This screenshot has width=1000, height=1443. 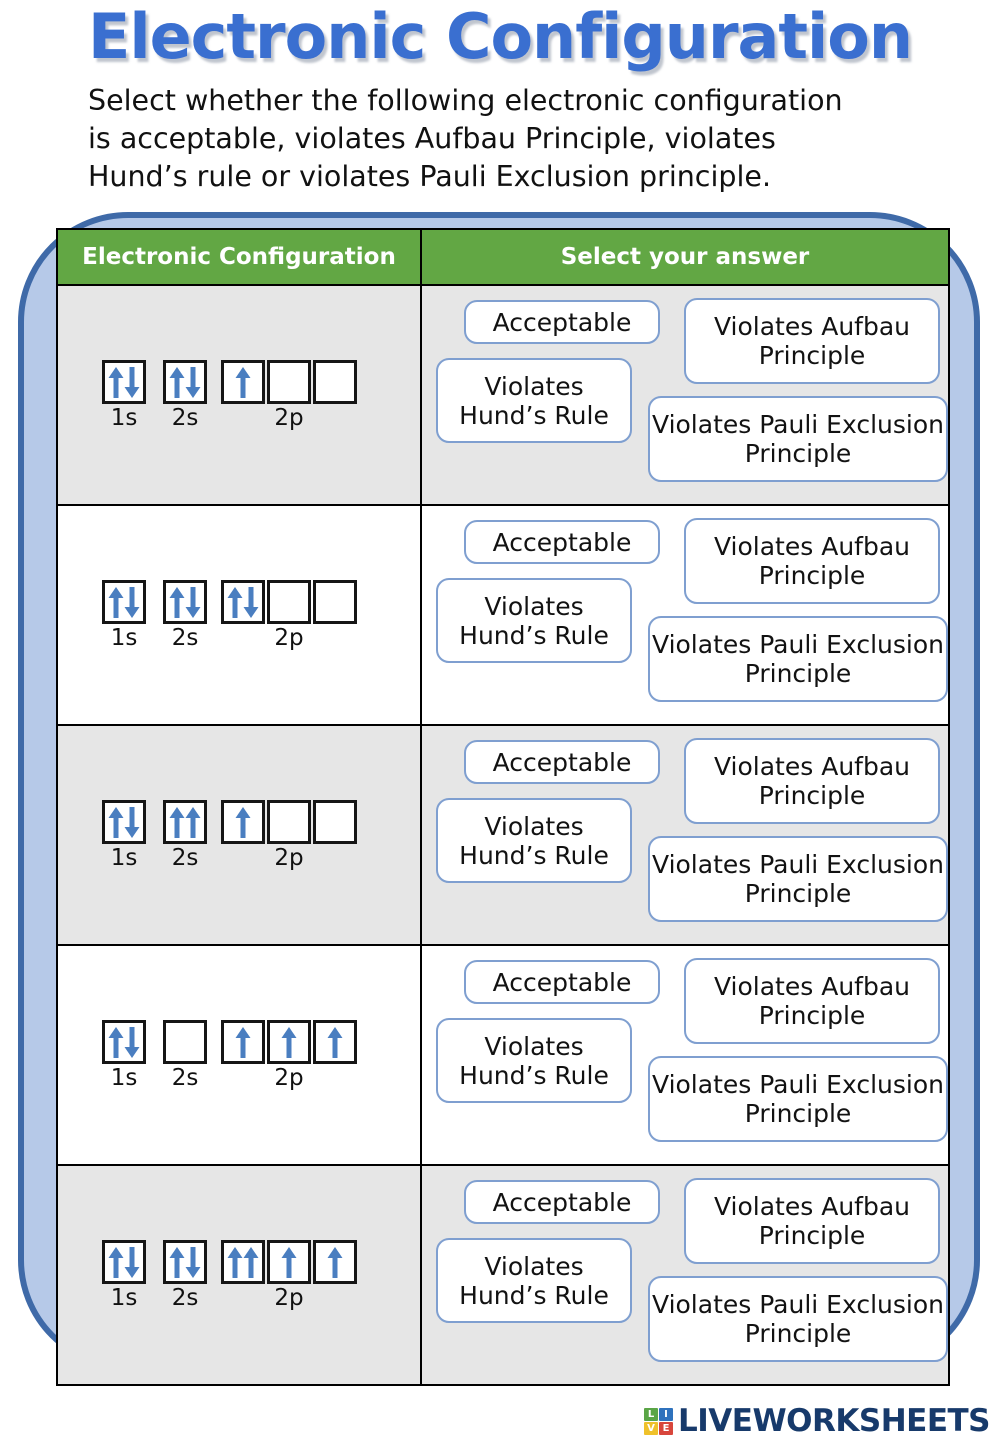 What do you see at coordinates (185, 822) in the screenshot?
I see `orbital-spin-parallel` at bounding box center [185, 822].